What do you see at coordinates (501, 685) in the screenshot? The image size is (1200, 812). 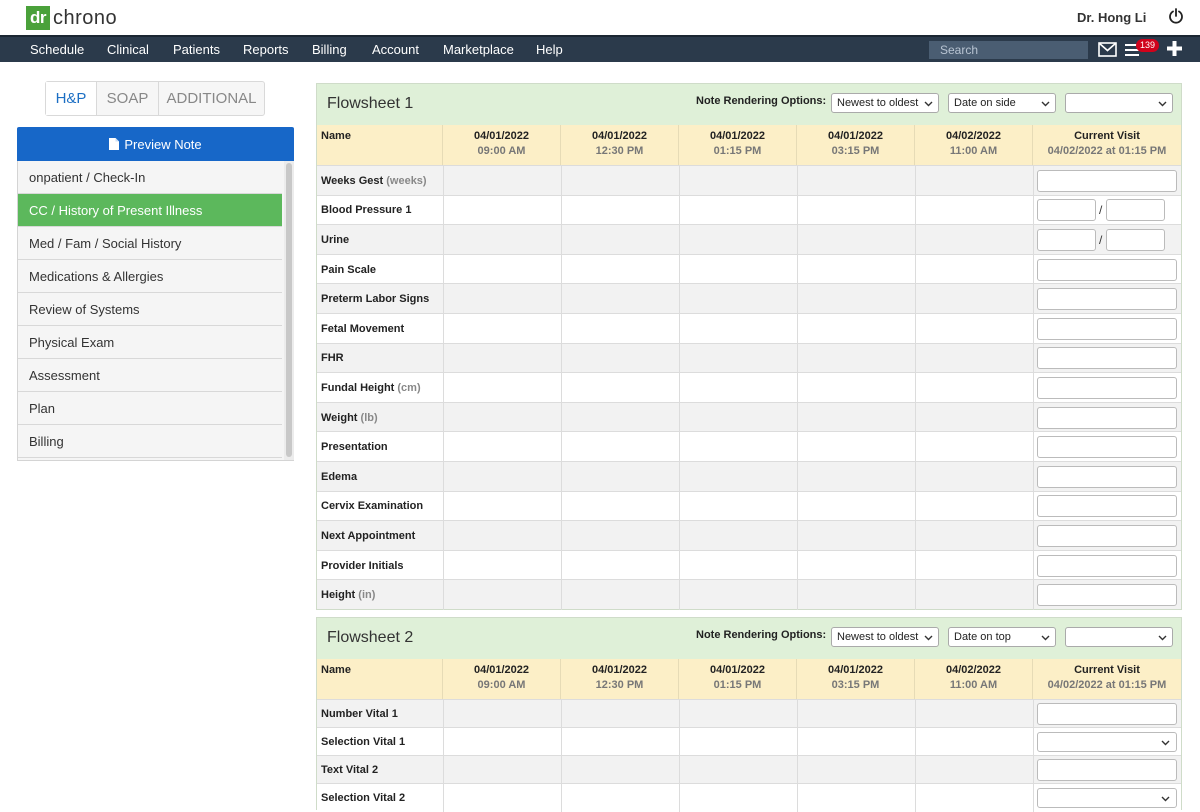 I see `visit-time: 09:00 AM` at bounding box center [501, 685].